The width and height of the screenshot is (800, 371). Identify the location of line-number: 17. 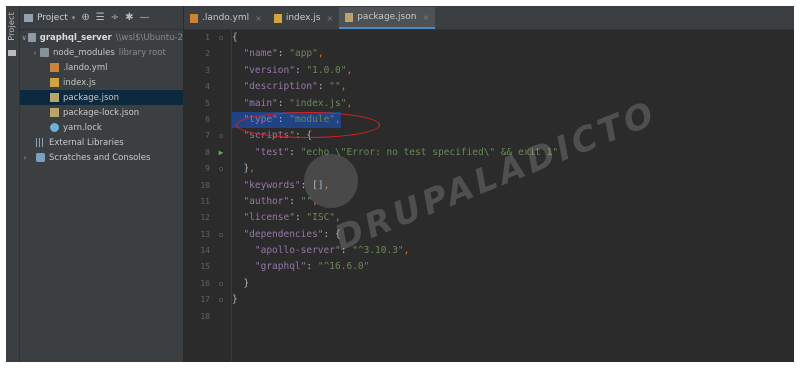
(205, 300).